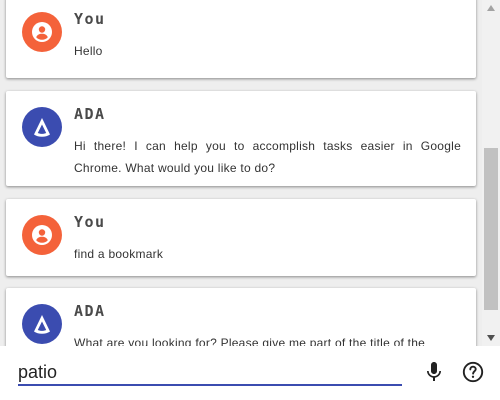 Image resolution: width=500 pixels, height=400 pixels. Describe the element at coordinates (119, 254) in the screenshot. I see `message-text: find a bookmark` at that location.